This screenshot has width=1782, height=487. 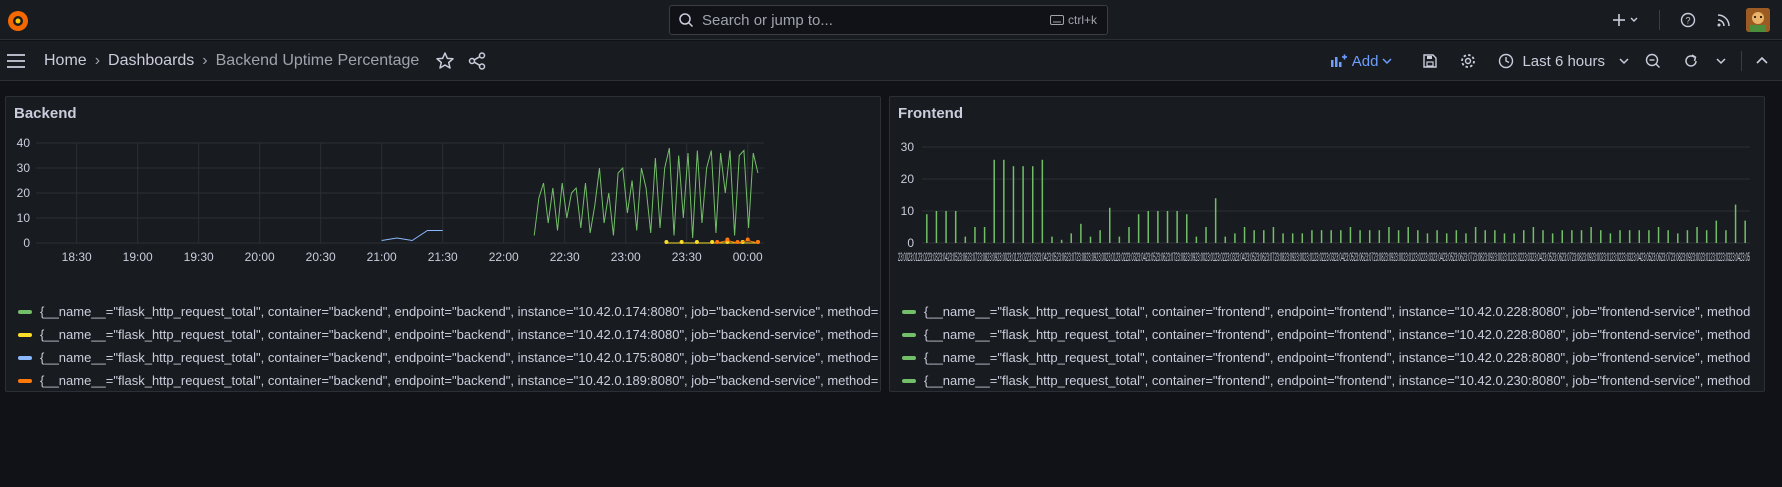 I want to click on shortcut-label: ctrl+k, so click(x=1082, y=20).